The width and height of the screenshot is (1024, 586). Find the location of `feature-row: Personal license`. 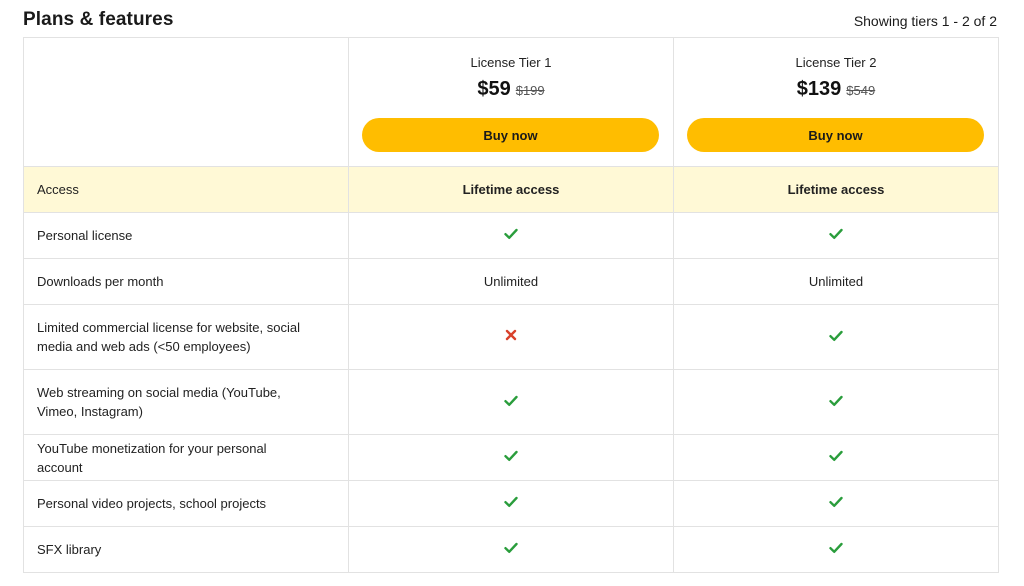

feature-row: Personal license is located at coordinates (511, 235).